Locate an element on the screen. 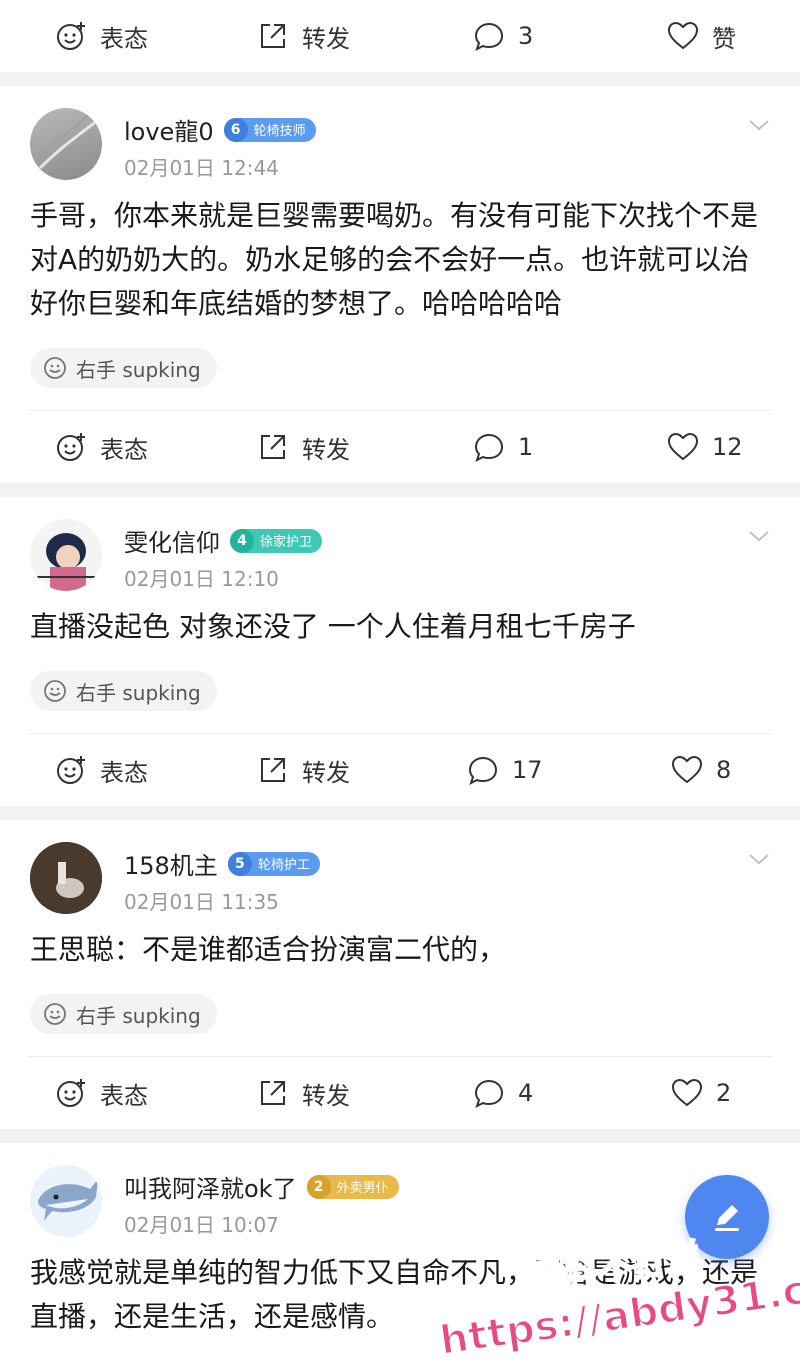 The image size is (800, 1365). post-header: 158机主 5 轮椅护工 02月01日 11:35 is located at coordinates (400, 874).